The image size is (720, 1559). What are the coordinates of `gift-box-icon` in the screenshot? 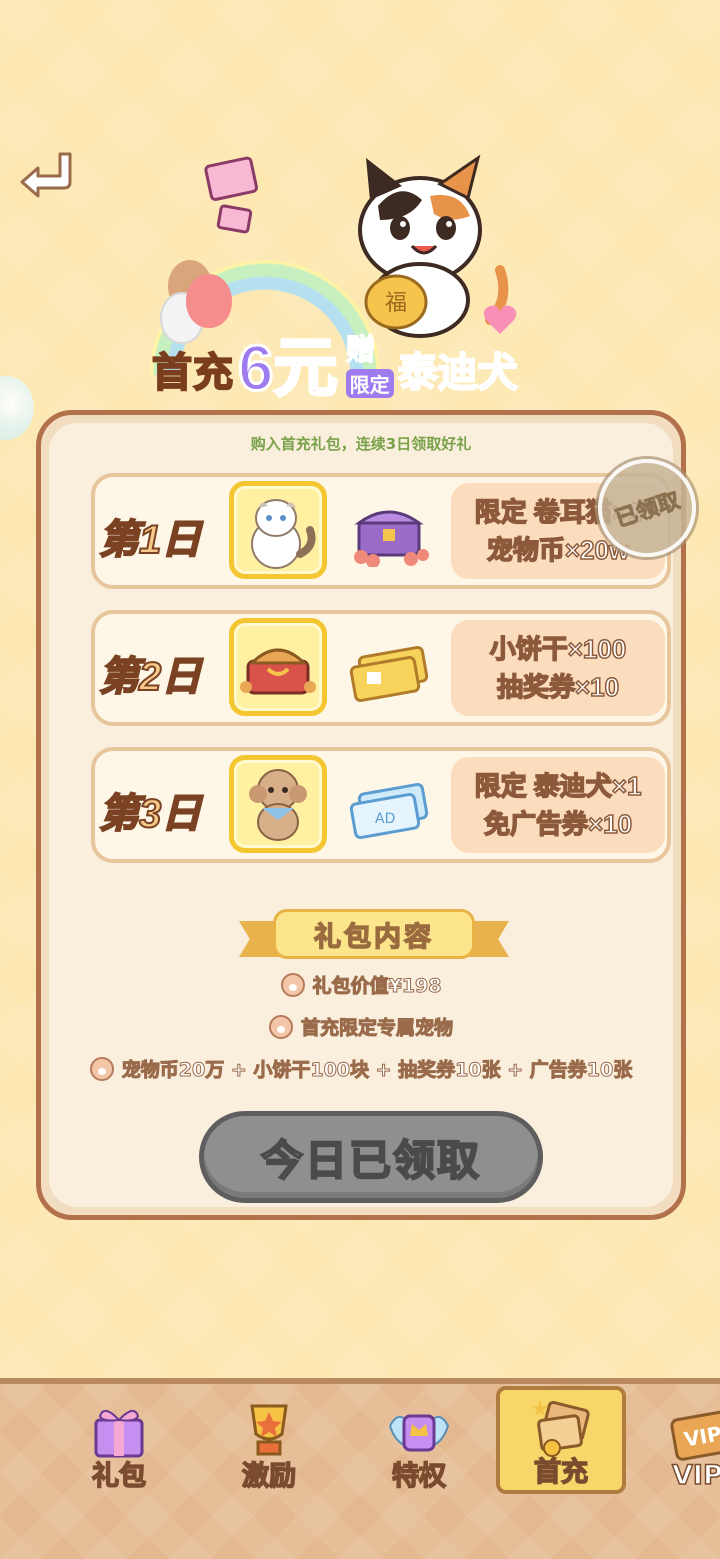 It's located at (119, 1433).